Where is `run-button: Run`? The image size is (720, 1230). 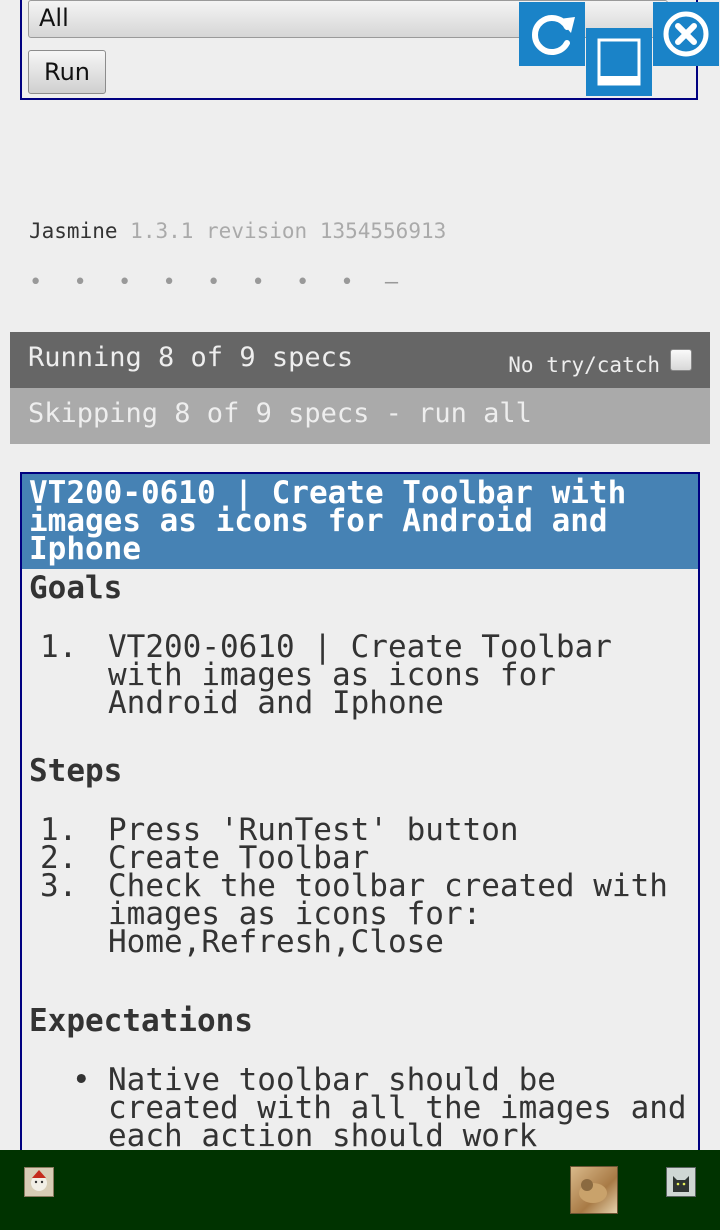
run-button: Run is located at coordinates (67, 72).